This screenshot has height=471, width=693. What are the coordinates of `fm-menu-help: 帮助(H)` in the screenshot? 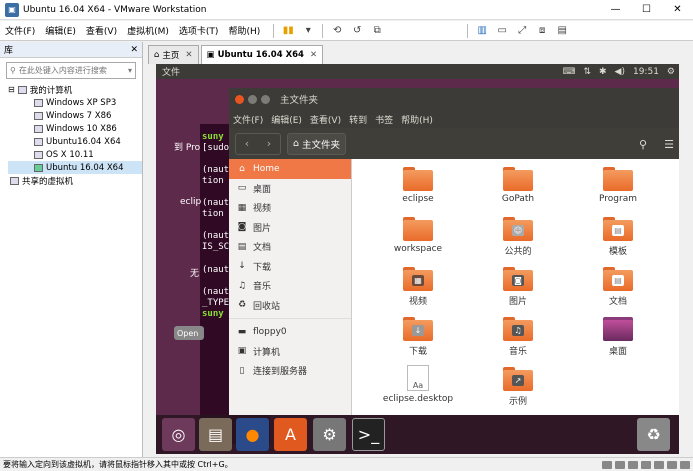 It's located at (417, 119).